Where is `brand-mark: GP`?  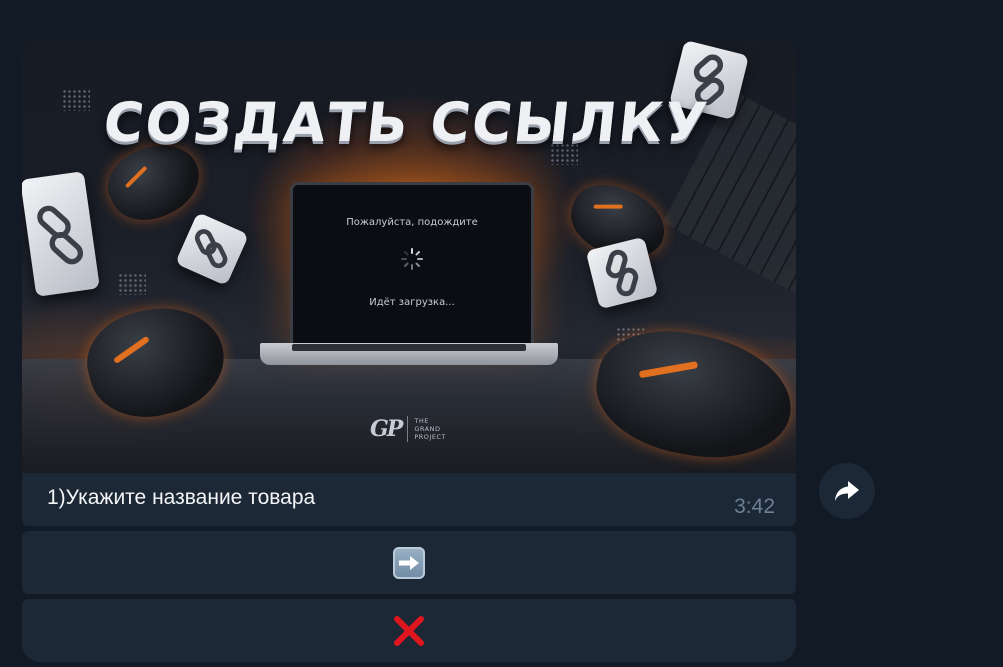
brand-mark: GP is located at coordinates (386, 429).